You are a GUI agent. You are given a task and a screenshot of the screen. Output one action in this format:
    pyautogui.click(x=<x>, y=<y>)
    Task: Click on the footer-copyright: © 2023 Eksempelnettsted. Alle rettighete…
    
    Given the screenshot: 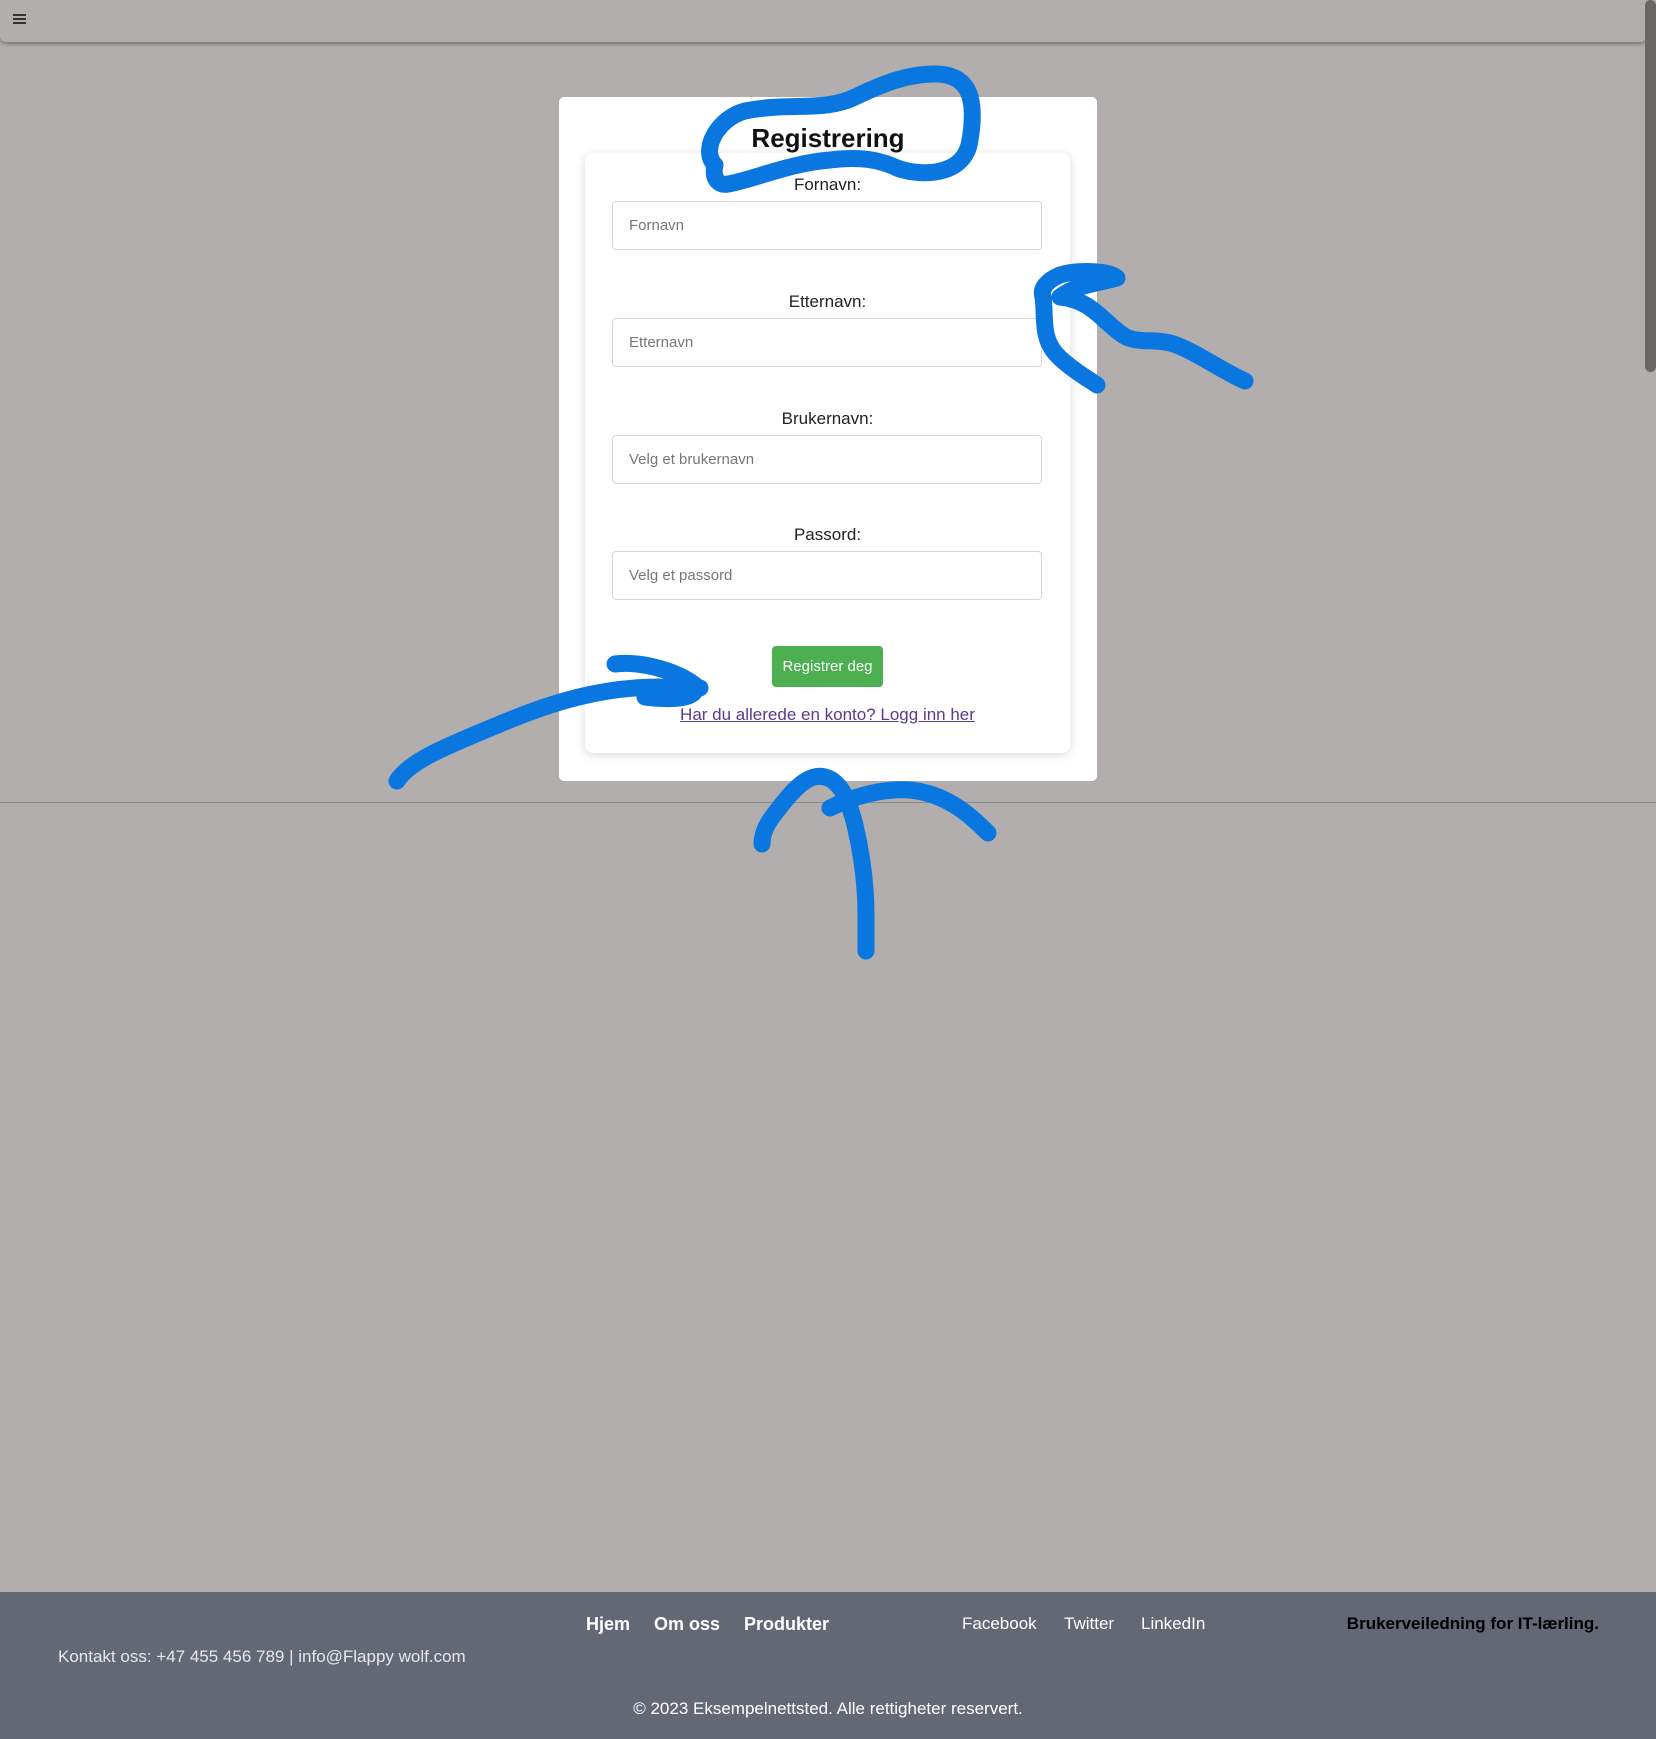 What is the action you would take?
    pyautogui.click(x=828, y=1708)
    